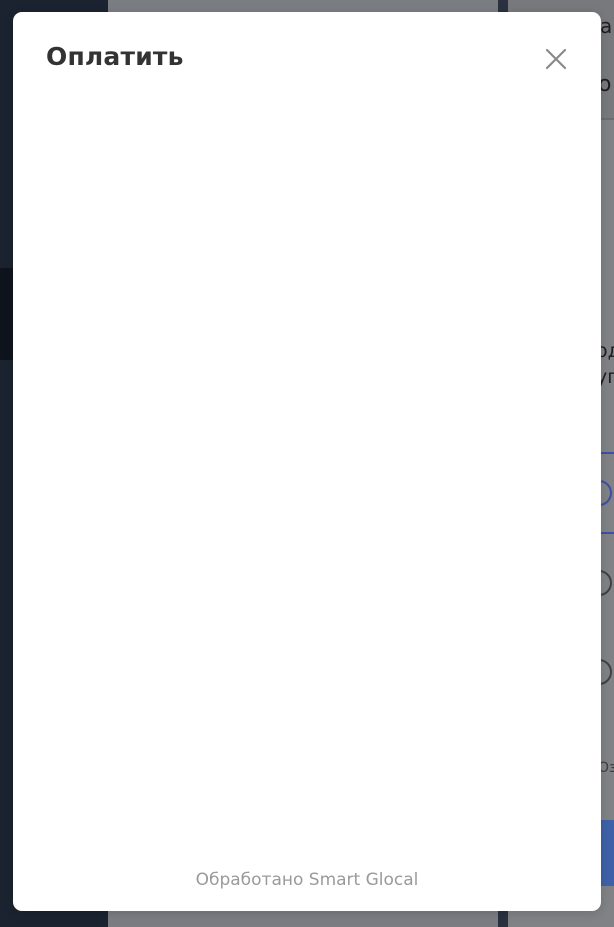  I want to click on background-text-fragment: а, so click(606, 26).